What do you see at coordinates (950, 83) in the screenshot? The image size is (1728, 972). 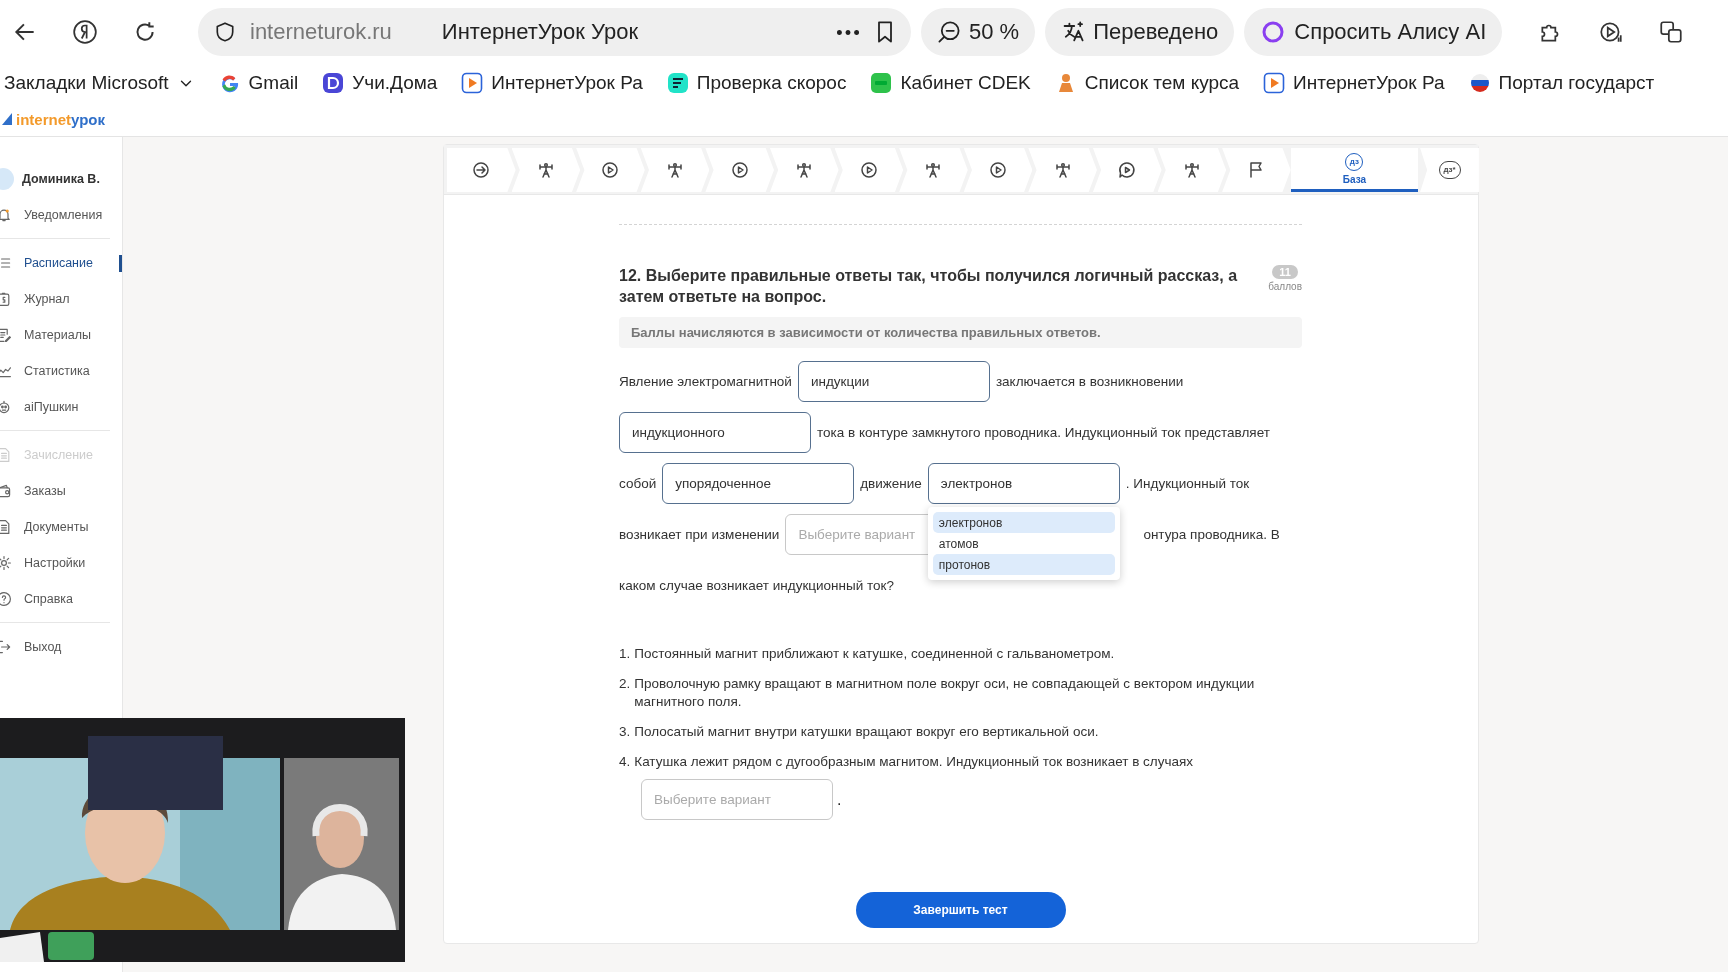 I see `bookmark: Кабинет CDEK` at bounding box center [950, 83].